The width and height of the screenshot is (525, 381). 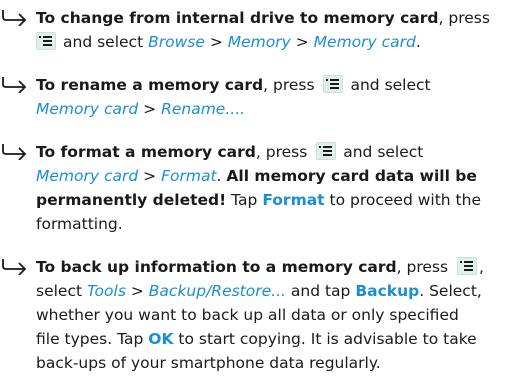 What do you see at coordinates (293, 200) in the screenshot?
I see `format-button-label: Format` at bounding box center [293, 200].